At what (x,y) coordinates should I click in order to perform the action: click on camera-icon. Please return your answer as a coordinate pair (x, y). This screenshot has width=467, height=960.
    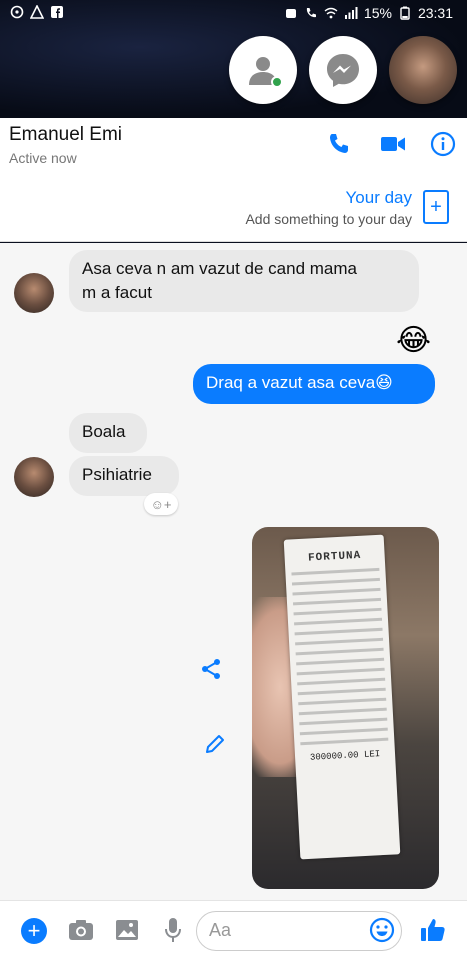
    Looking at the image, I should click on (81, 930).